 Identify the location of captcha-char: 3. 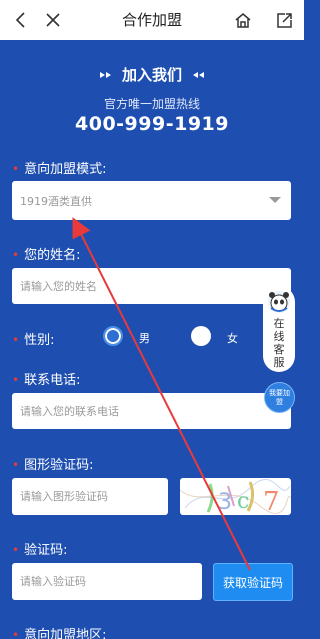
(225, 502).